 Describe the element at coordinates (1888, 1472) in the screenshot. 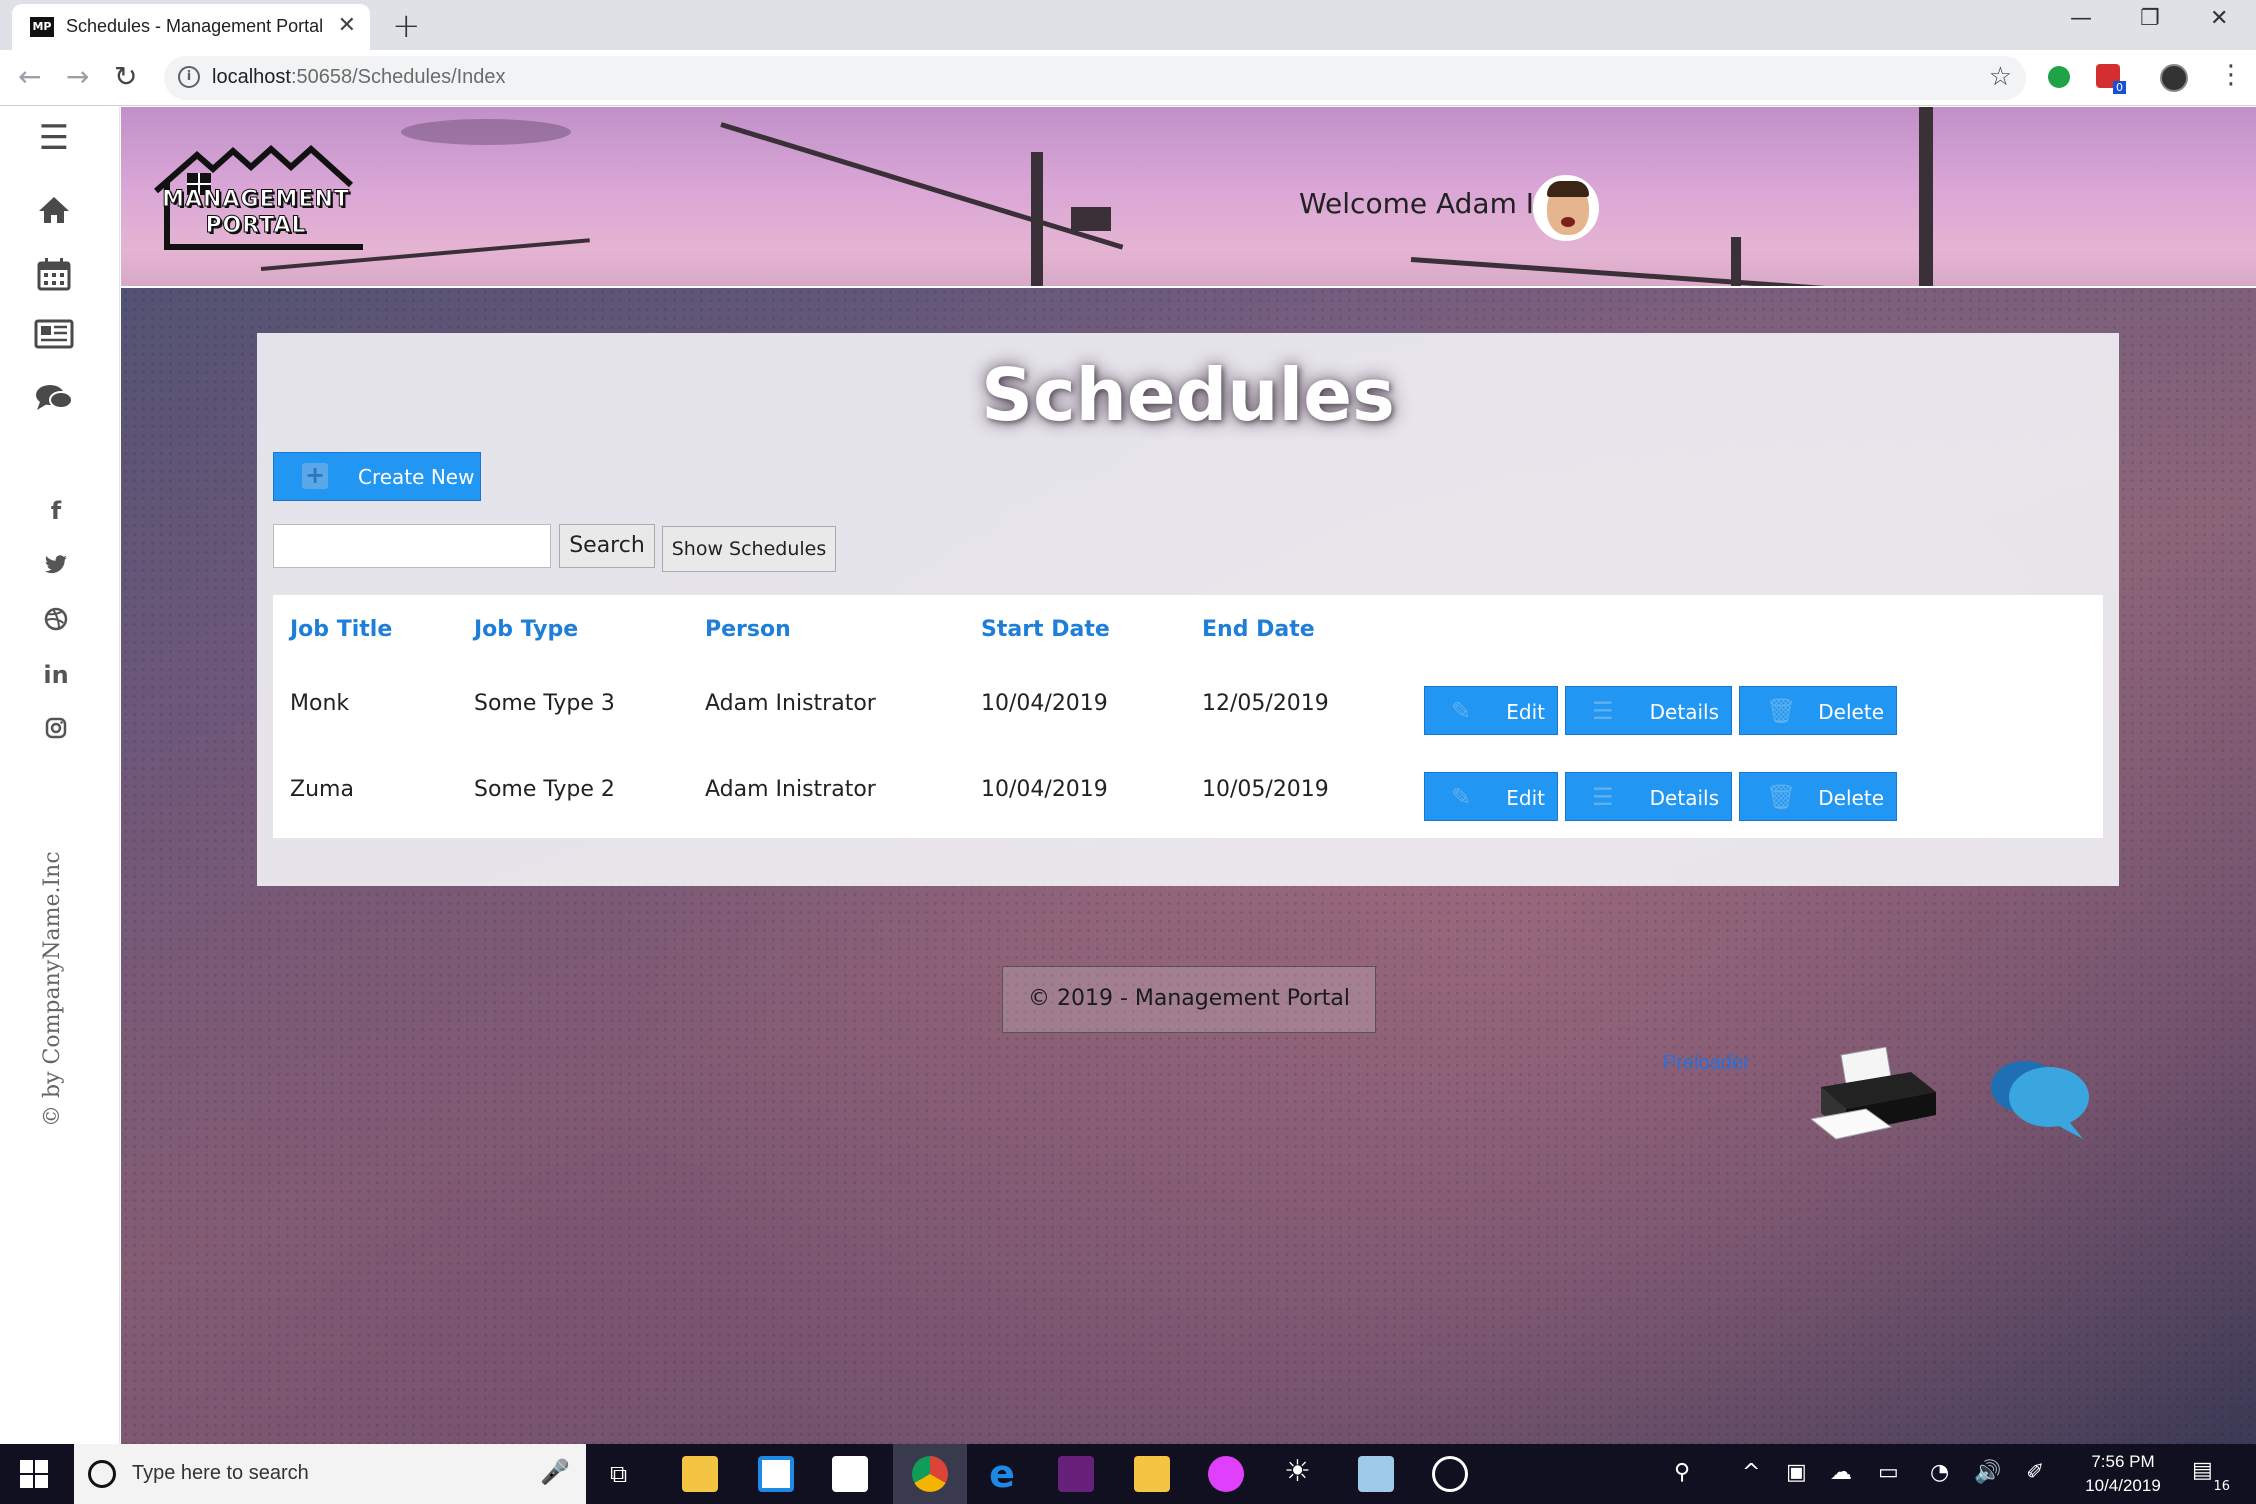

I see `battery-icon: ▭` at that location.